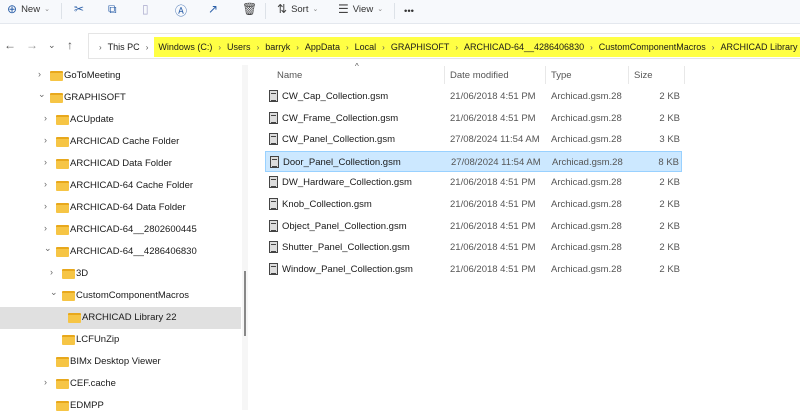  Describe the element at coordinates (120, 384) in the screenshot. I see `tree-item: › CEF.cache` at that location.